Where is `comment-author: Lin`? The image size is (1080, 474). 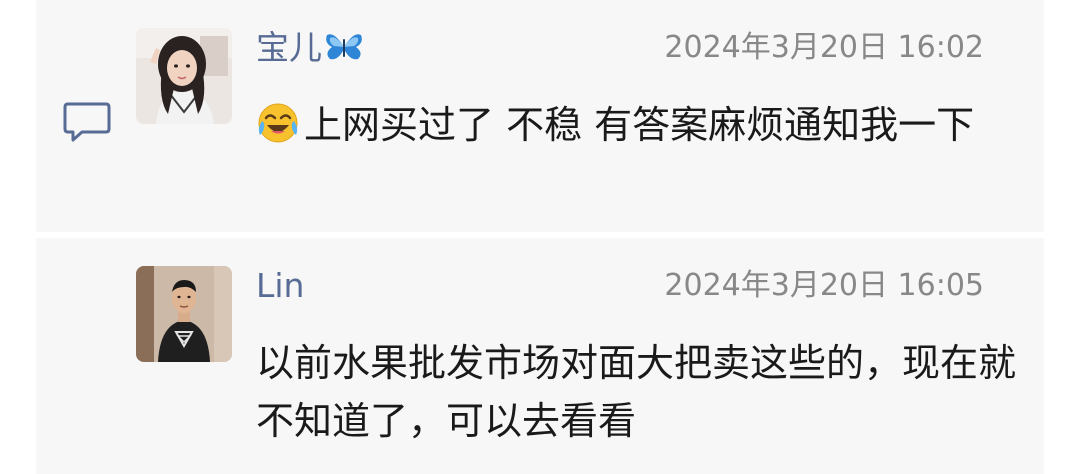 comment-author: Lin is located at coordinates (280, 286).